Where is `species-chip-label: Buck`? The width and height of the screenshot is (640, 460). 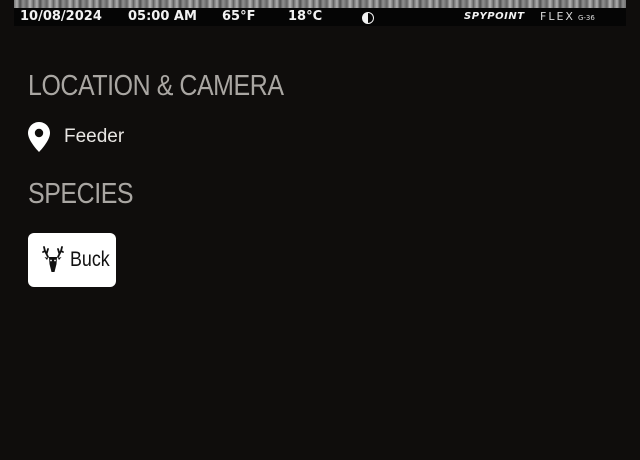
species-chip-label: Buck is located at coordinates (90, 259).